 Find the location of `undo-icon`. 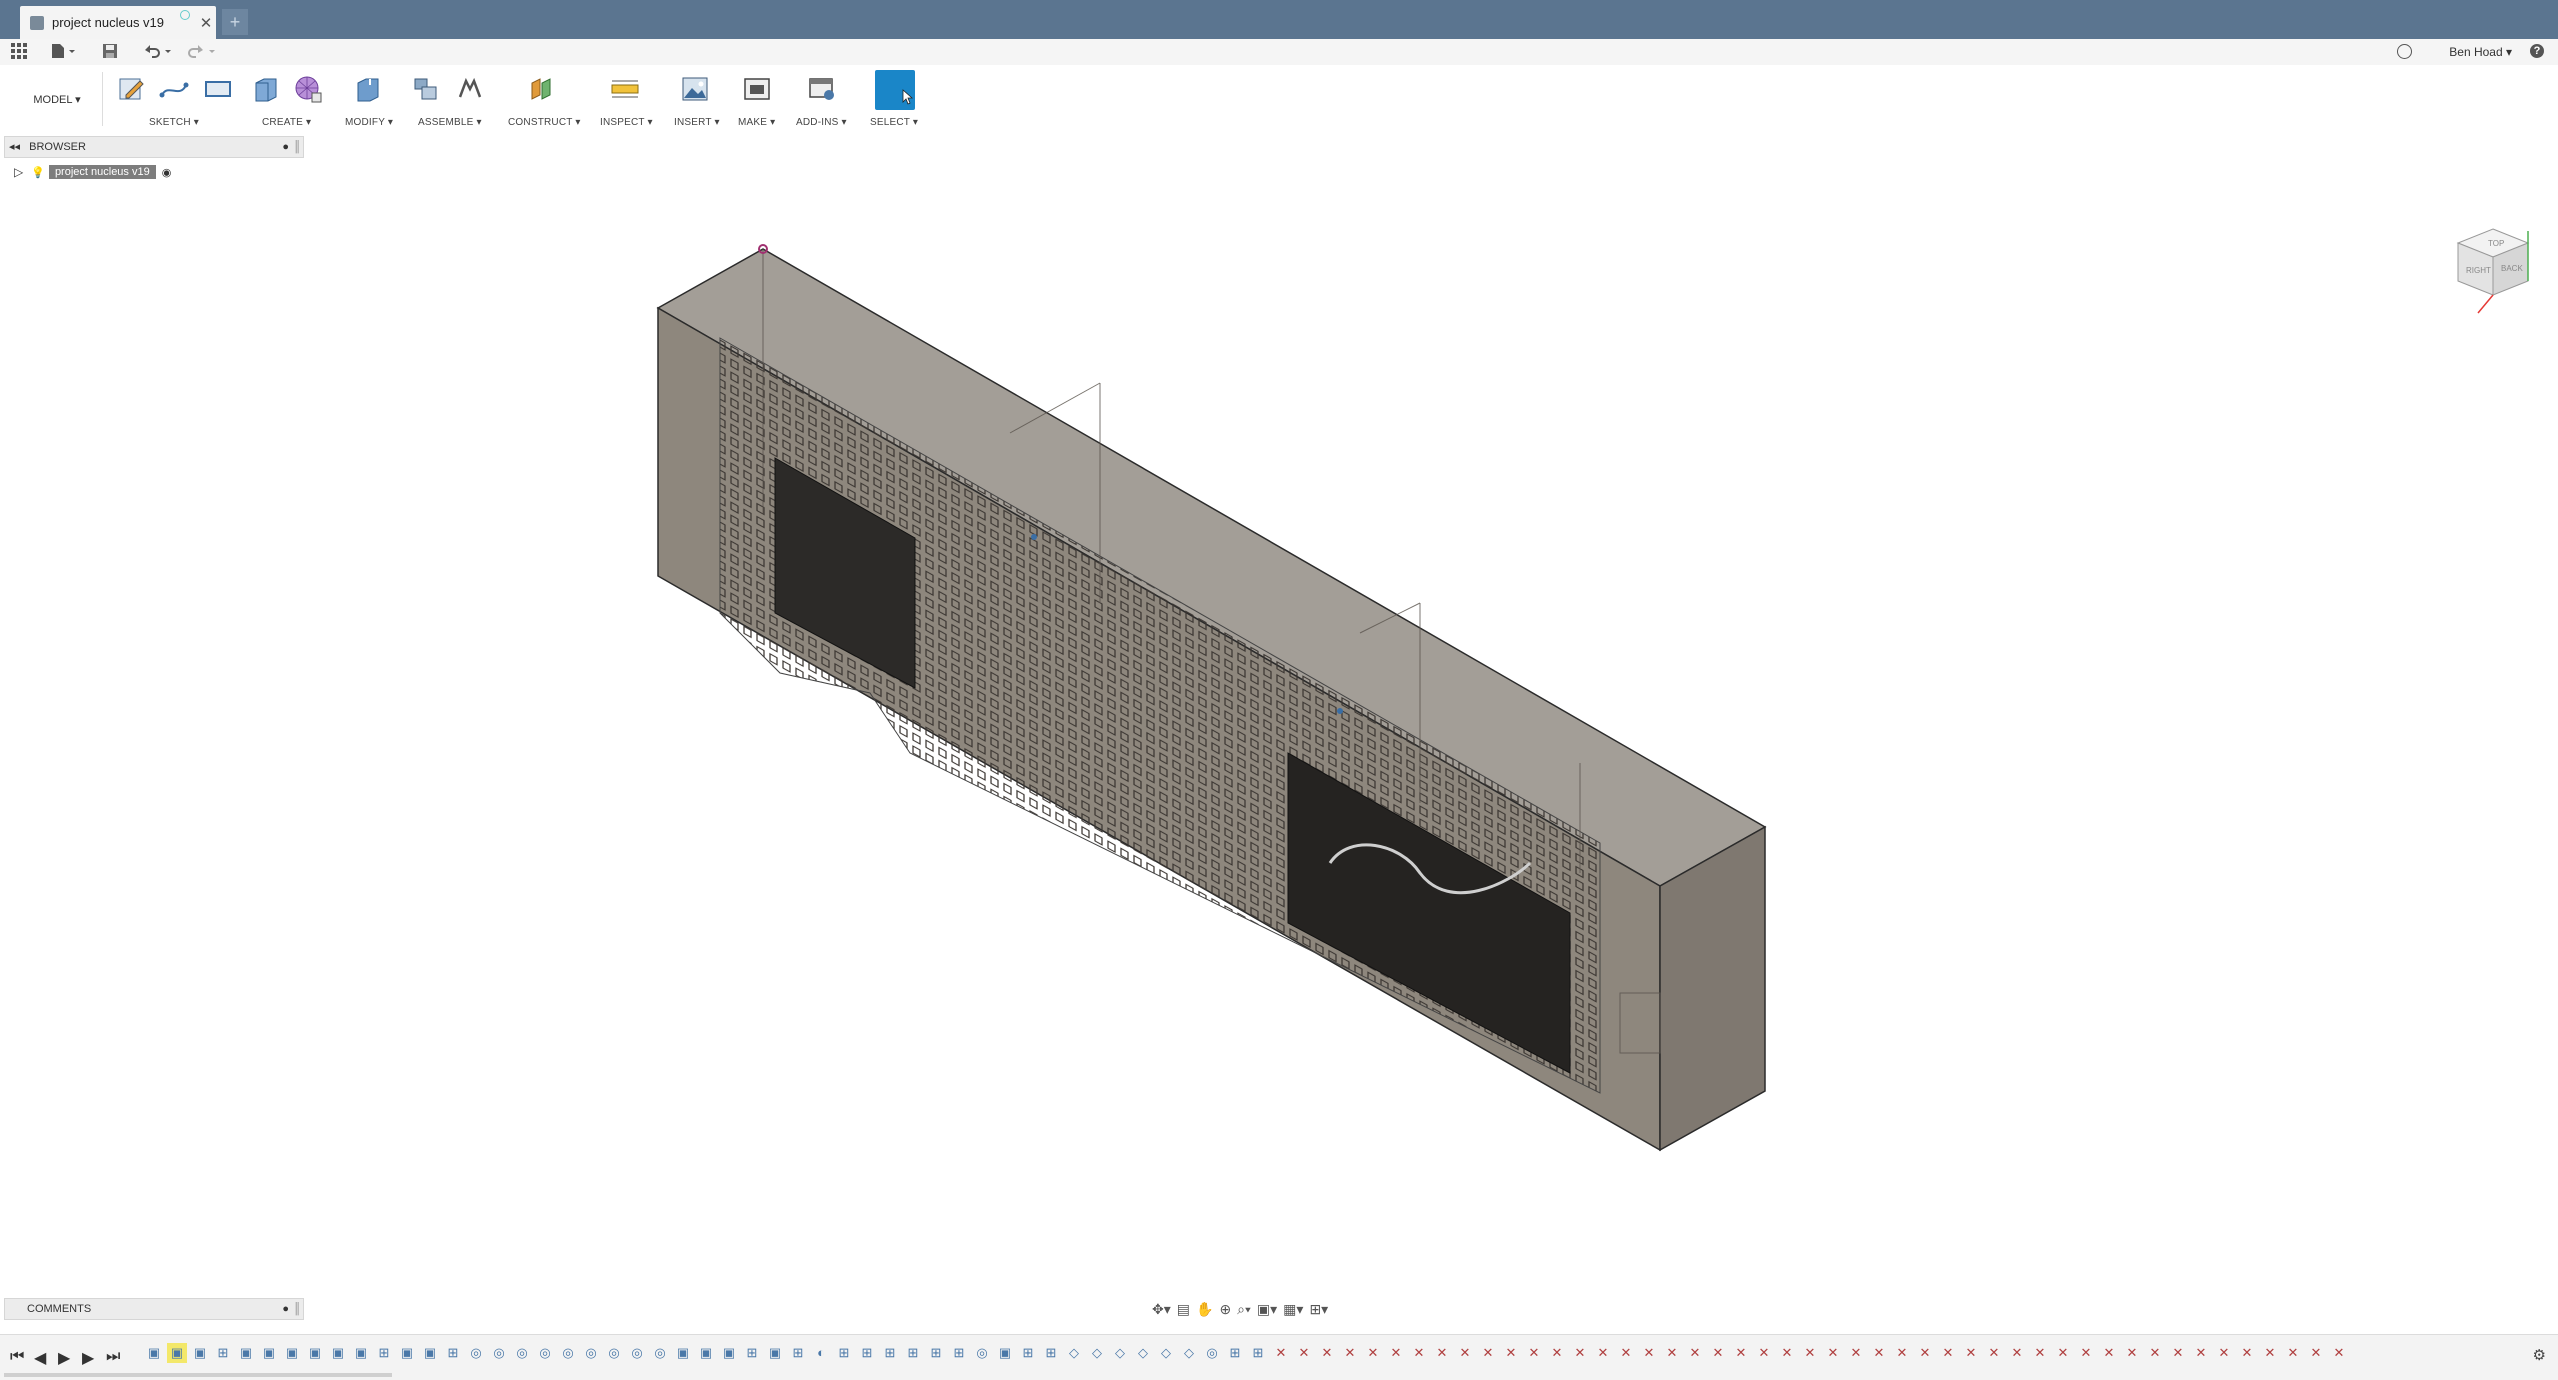

undo-icon is located at coordinates (157, 52).